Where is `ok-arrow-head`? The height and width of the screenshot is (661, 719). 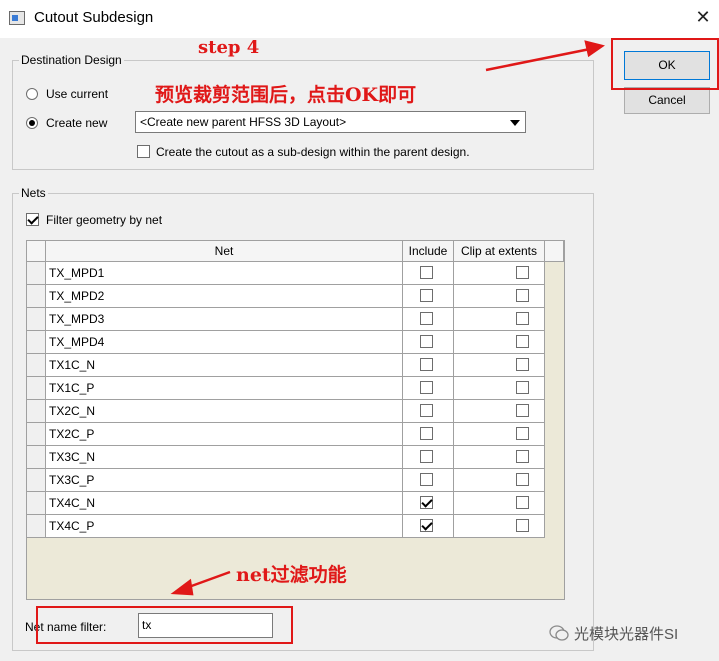
ok-arrow-head is located at coordinates (594, 49).